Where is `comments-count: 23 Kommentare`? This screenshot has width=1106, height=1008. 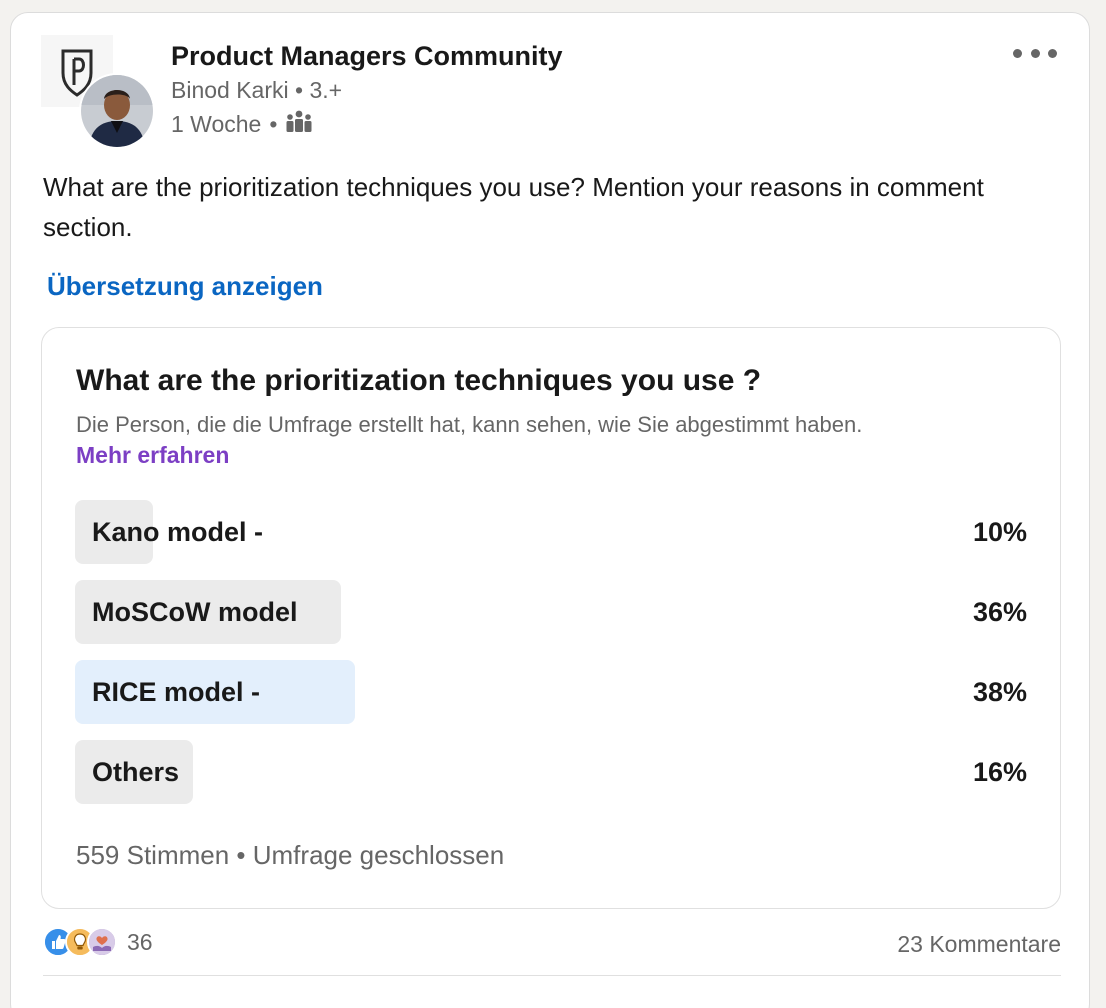 comments-count: 23 Kommentare is located at coordinates (979, 944).